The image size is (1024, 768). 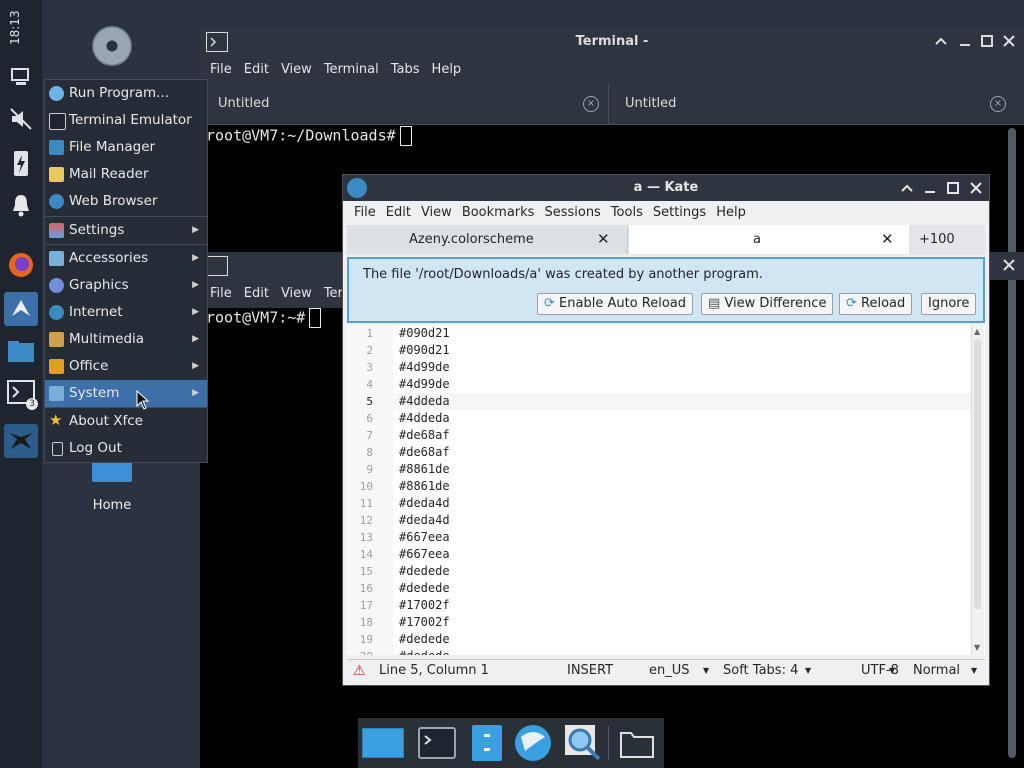 What do you see at coordinates (126, 201) in the screenshot?
I see `menu-web-browser: Web Browser` at bounding box center [126, 201].